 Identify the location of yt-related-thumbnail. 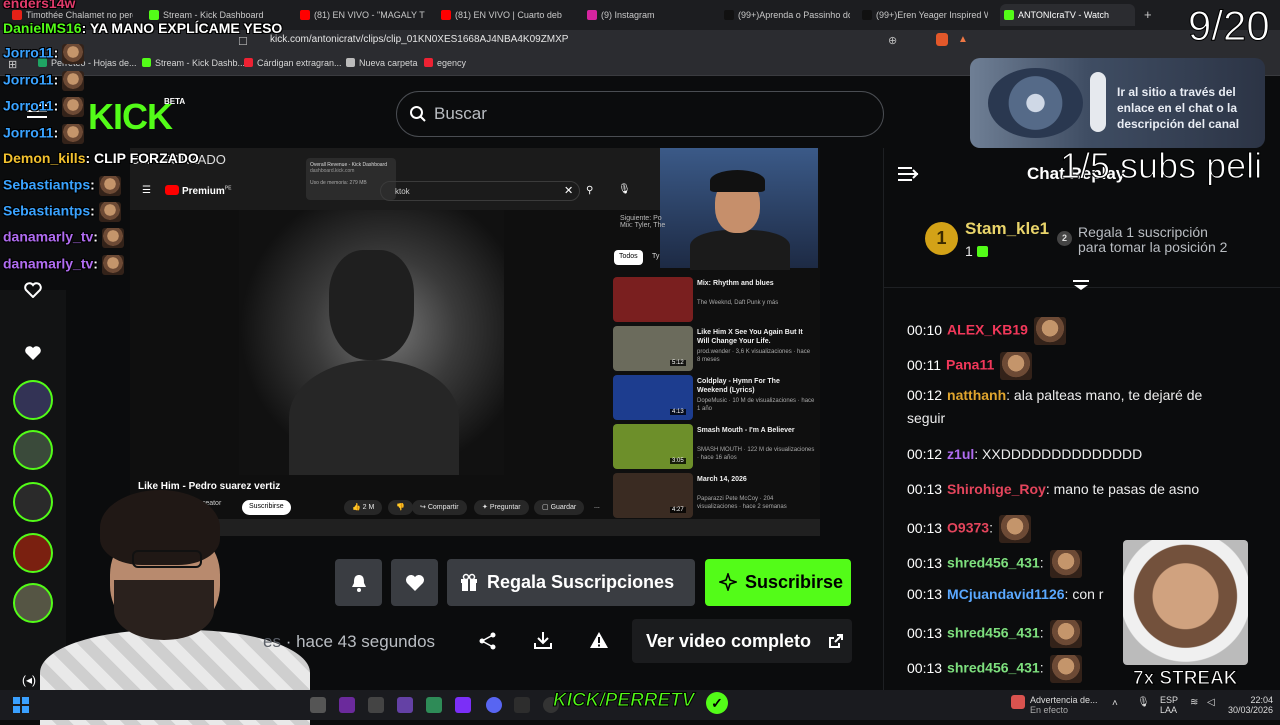
(653, 299).